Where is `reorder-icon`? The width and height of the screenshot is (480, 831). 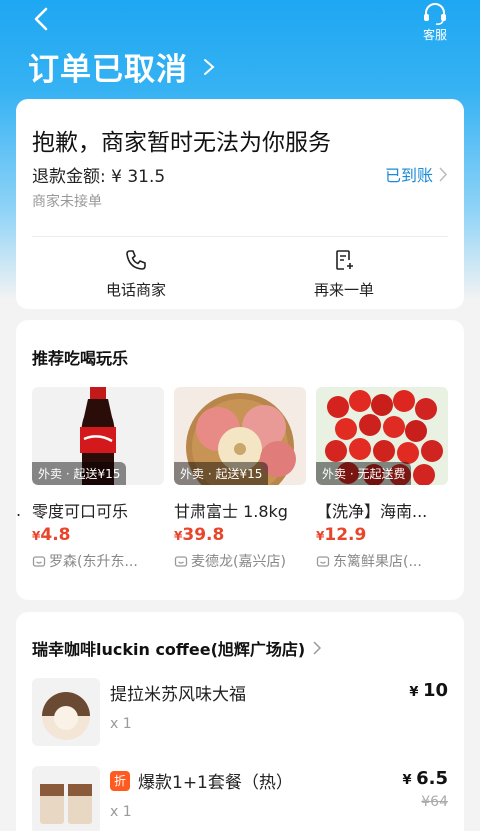 reorder-icon is located at coordinates (344, 260).